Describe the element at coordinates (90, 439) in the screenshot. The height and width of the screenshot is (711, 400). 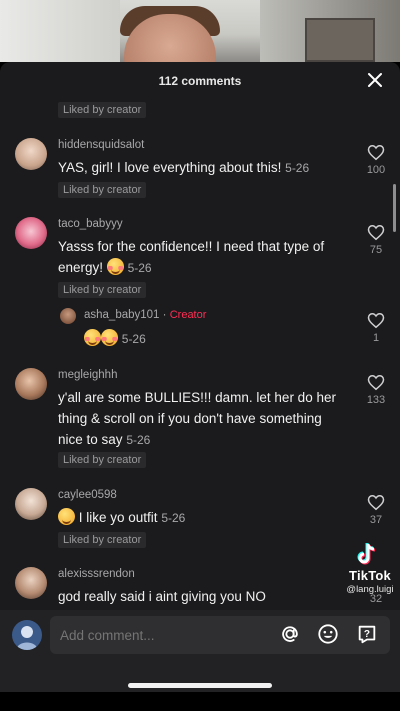
I see `comment-body: nice to say` at that location.